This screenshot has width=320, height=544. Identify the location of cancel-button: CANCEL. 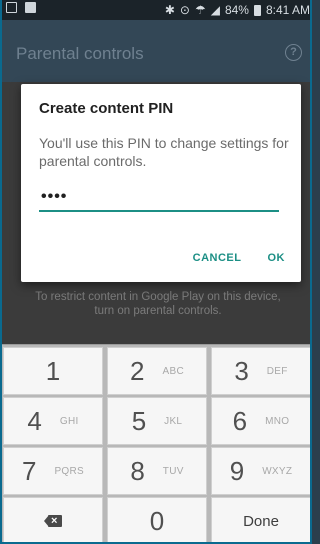
(217, 258).